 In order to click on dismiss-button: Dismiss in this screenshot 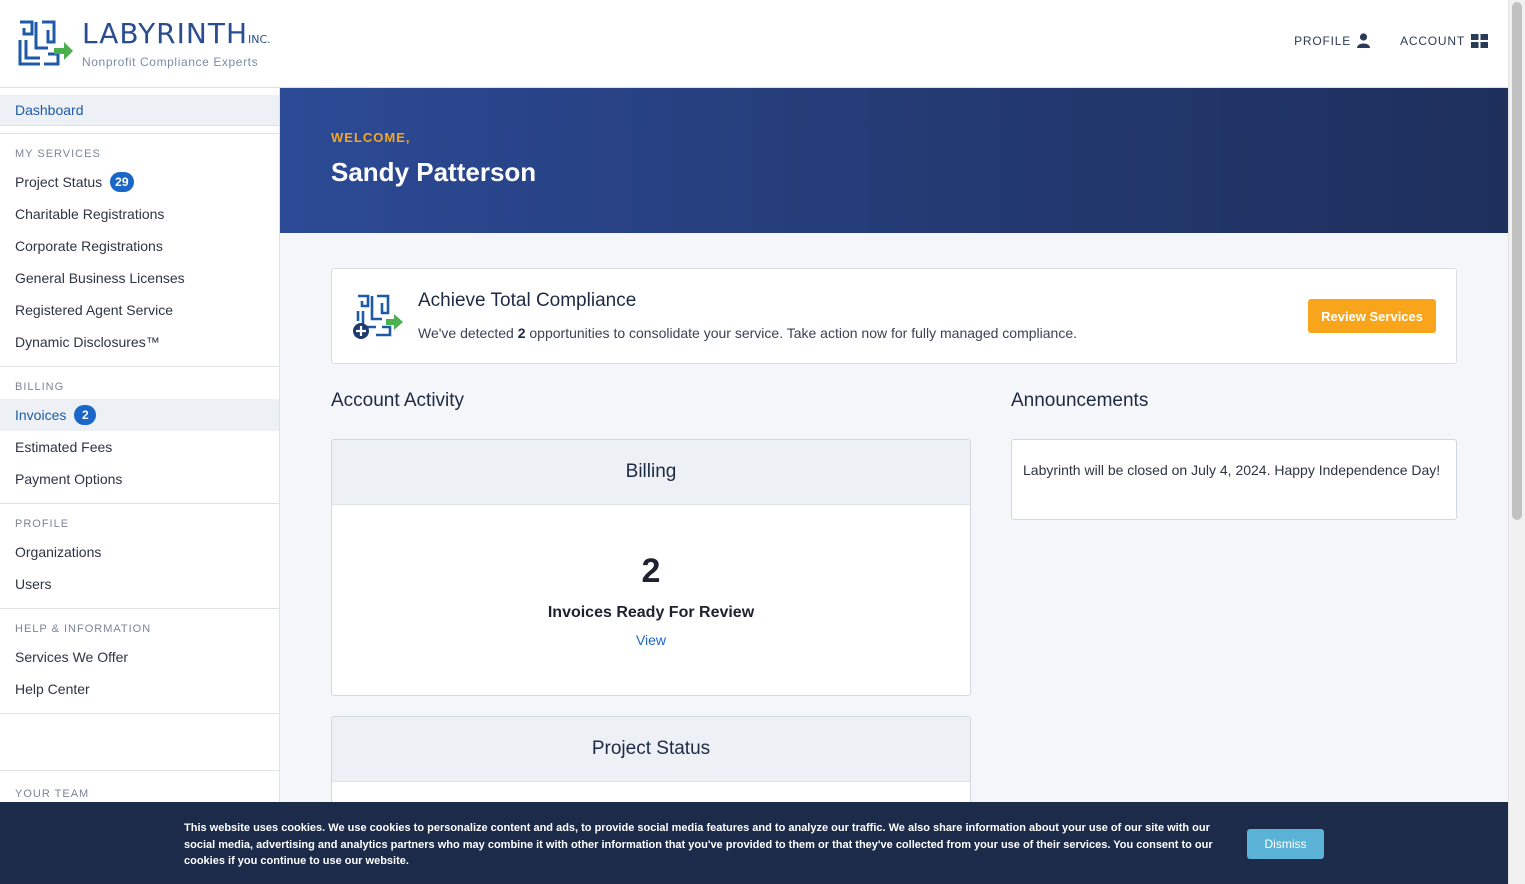, I will do `click(1285, 844)`.